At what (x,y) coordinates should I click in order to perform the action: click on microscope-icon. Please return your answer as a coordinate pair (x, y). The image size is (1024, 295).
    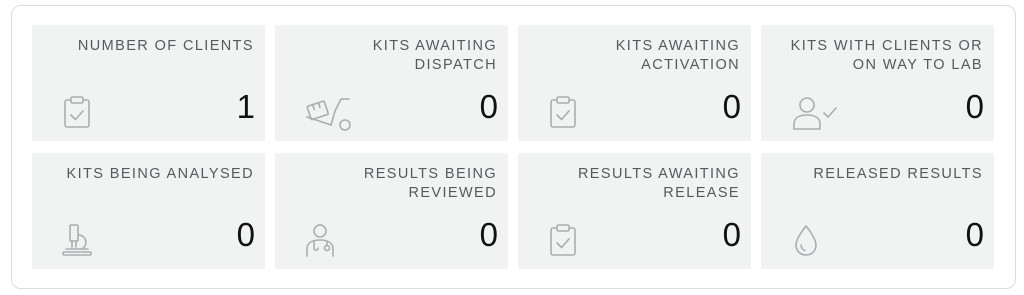
    Looking at the image, I should click on (77, 240).